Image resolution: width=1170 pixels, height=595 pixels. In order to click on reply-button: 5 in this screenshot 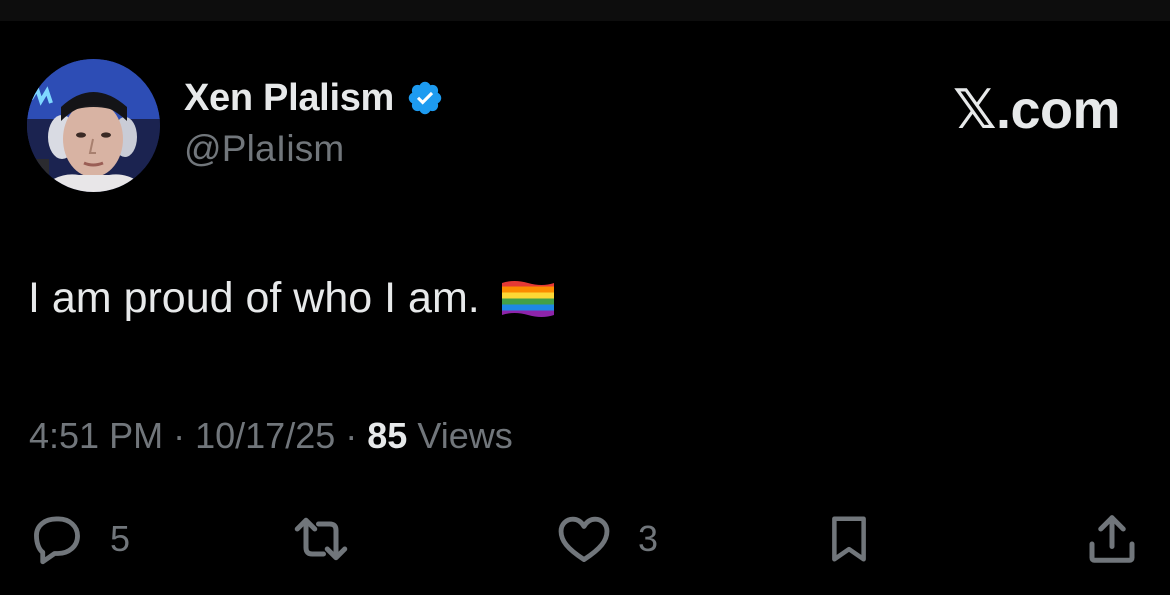, I will do `click(79, 539)`.